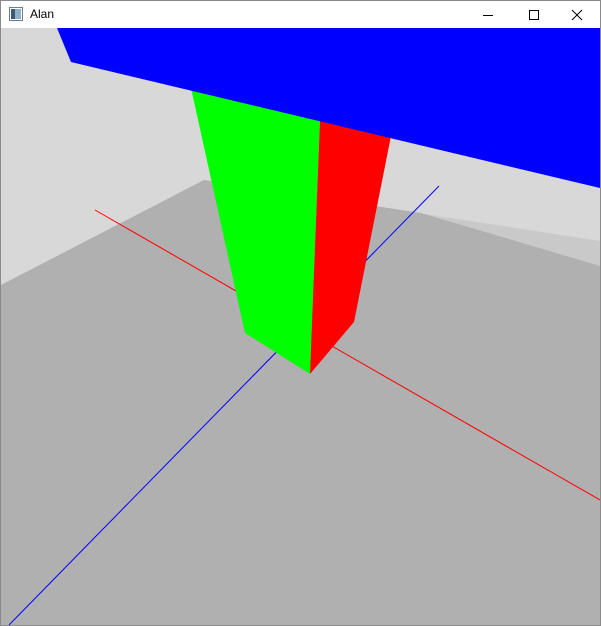 The height and width of the screenshot is (626, 601). What do you see at coordinates (16, 14) in the screenshot?
I see `app-window-icon` at bounding box center [16, 14].